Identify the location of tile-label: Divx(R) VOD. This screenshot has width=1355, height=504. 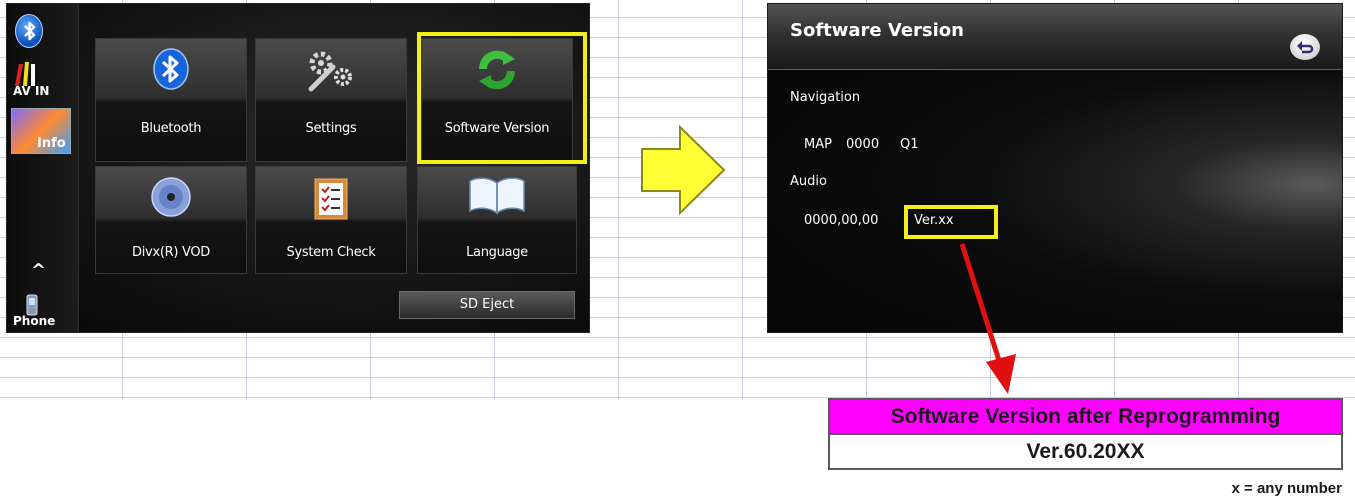
(171, 252).